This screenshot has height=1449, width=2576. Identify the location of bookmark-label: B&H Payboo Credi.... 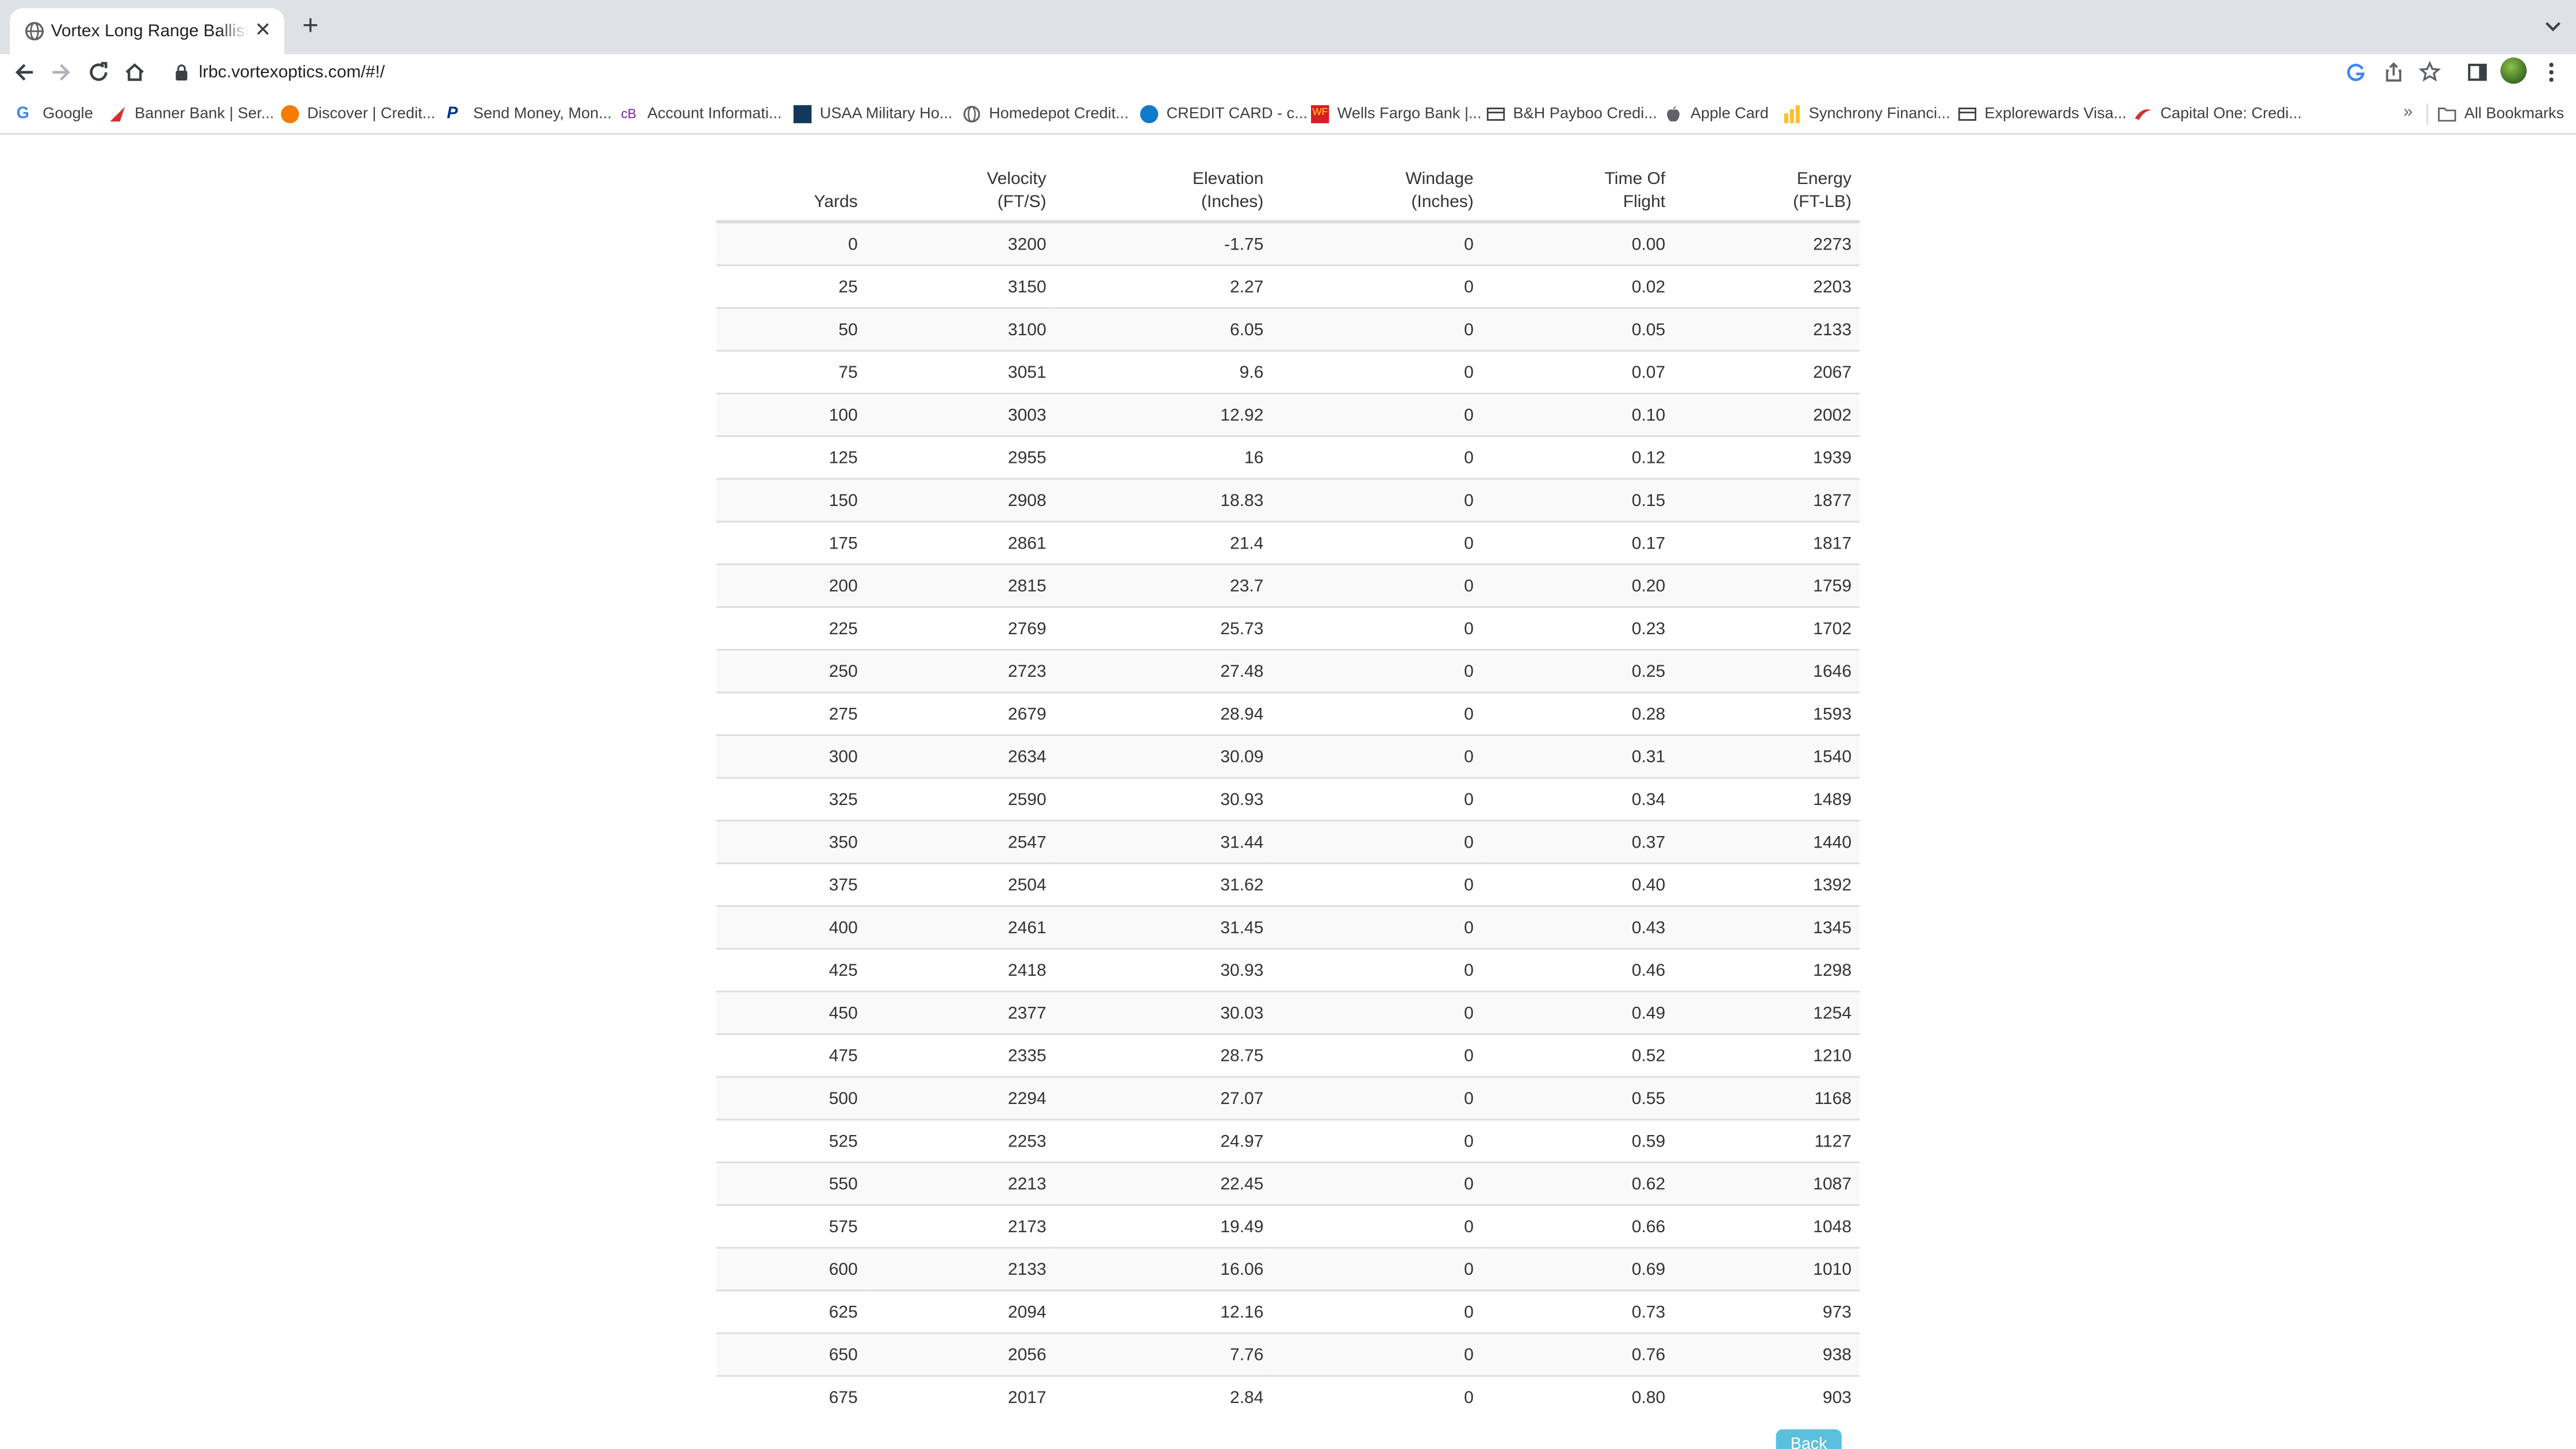
(1585, 114).